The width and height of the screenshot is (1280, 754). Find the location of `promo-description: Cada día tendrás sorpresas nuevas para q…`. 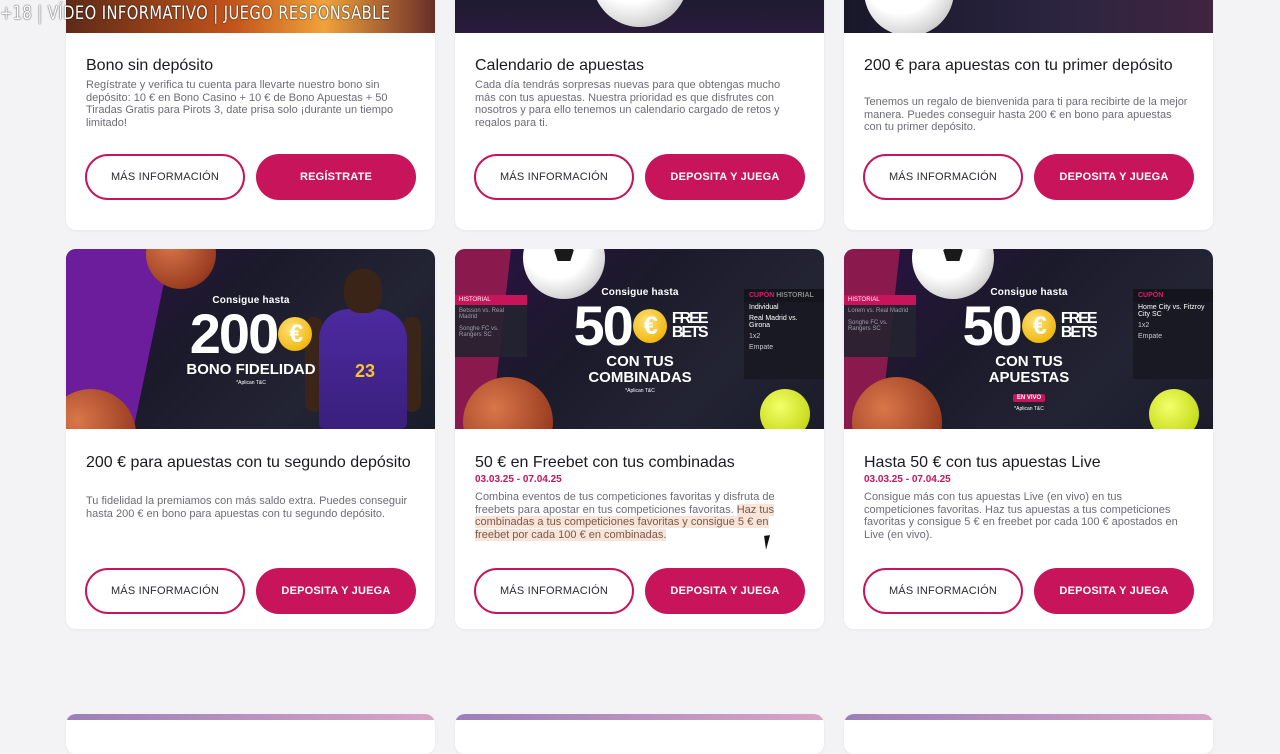

promo-description: Cada día tendrás sorpresas nuevas para q… is located at coordinates (628, 103).